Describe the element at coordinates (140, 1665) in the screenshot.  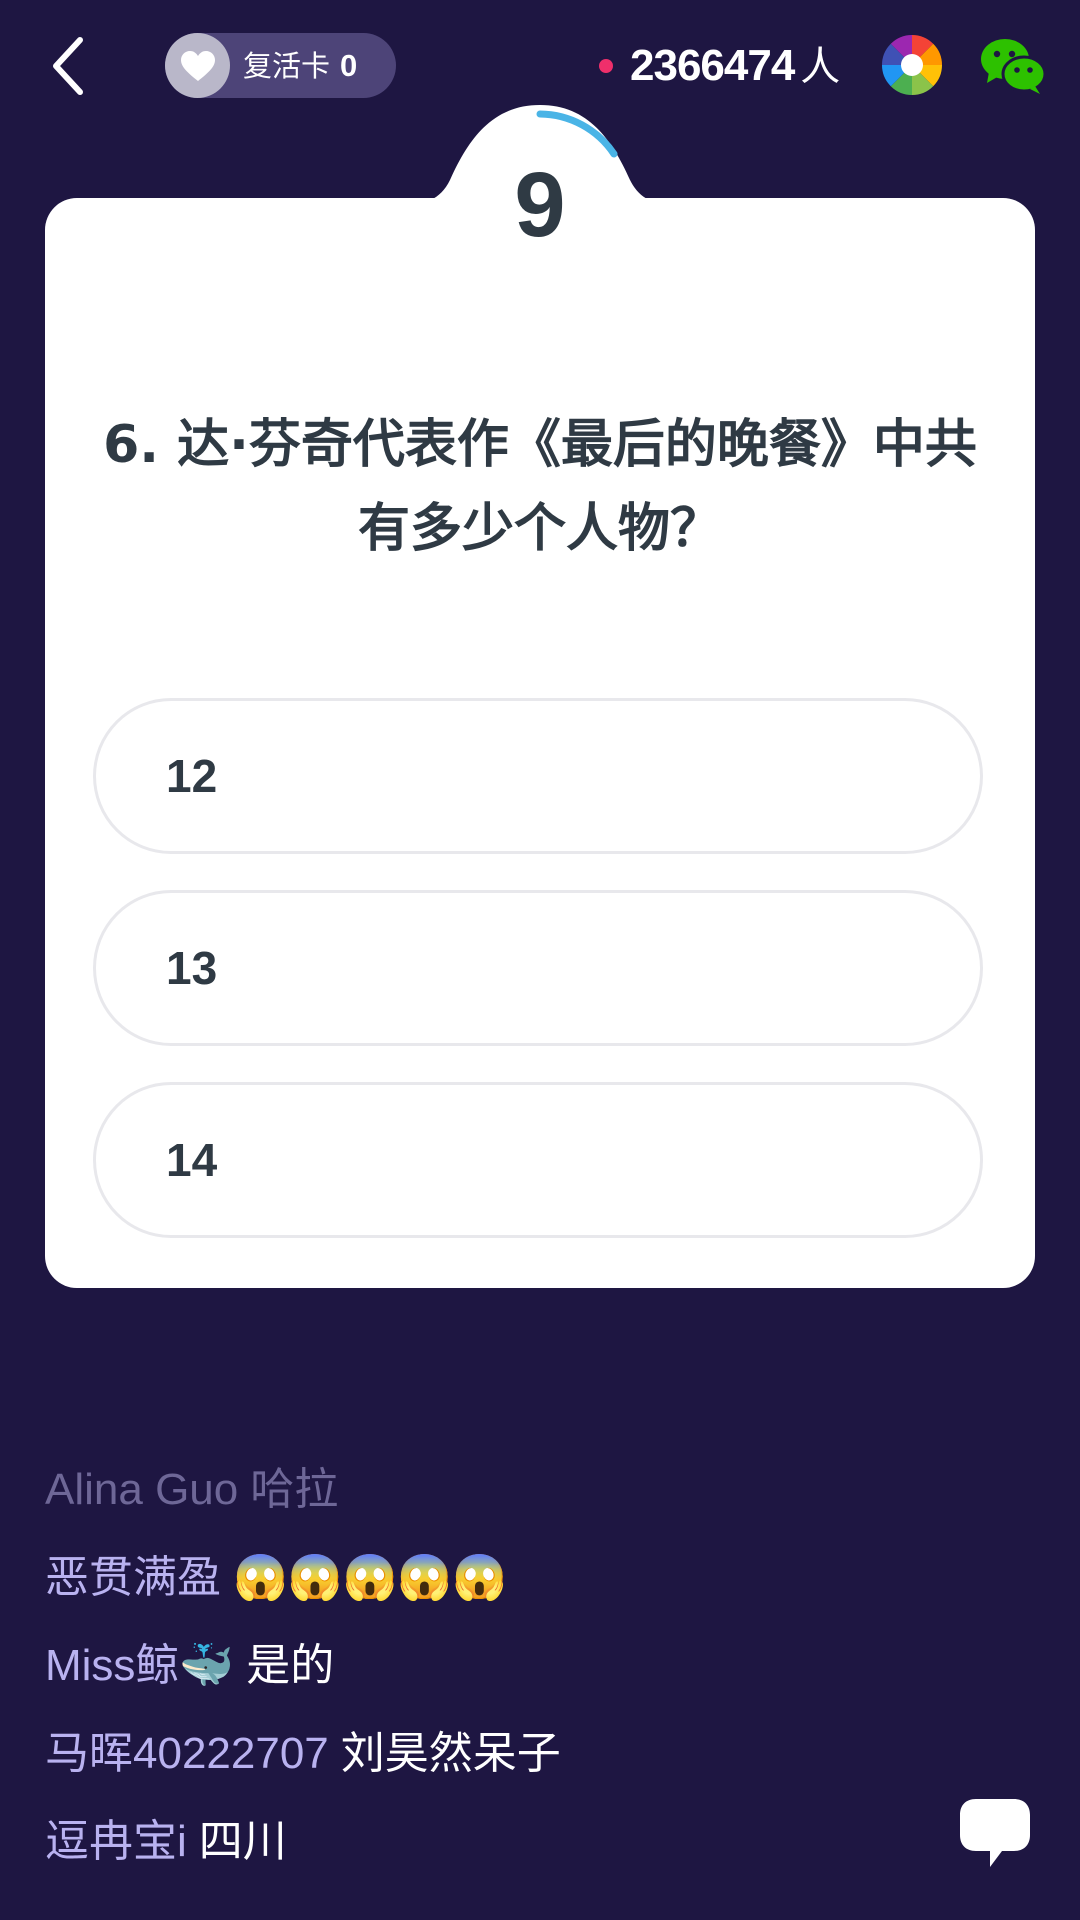
I see `chat-username: Miss鲸🐳` at that location.